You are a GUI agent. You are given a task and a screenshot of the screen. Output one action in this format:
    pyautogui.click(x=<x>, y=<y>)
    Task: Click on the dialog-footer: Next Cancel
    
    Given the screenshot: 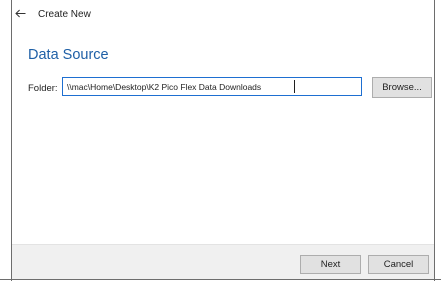 What is the action you would take?
    pyautogui.click(x=223, y=261)
    